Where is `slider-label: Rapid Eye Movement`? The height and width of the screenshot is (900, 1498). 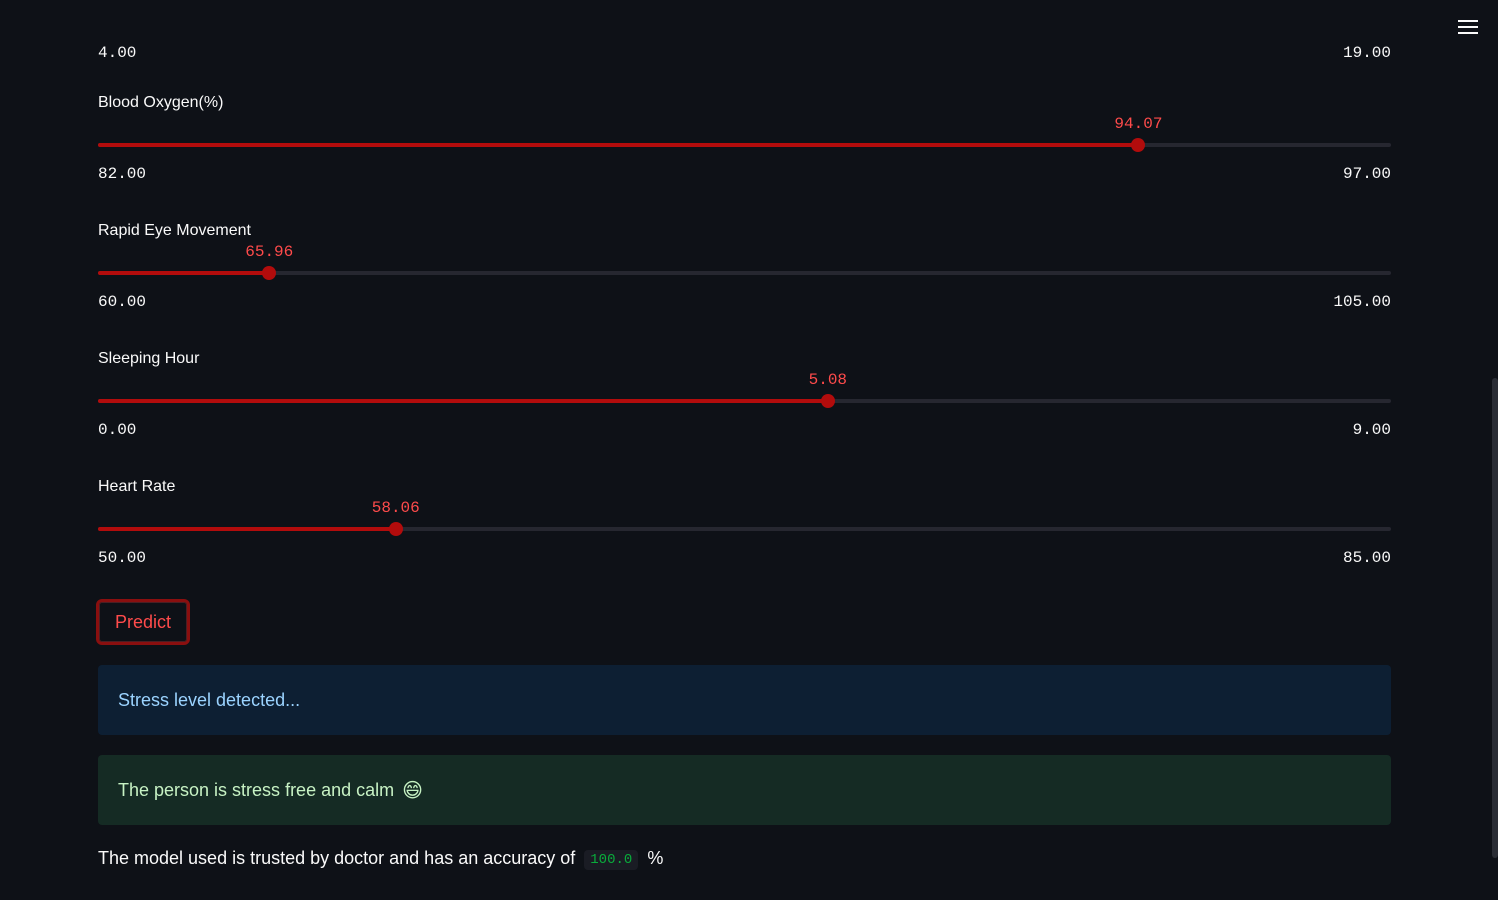 slider-label: Rapid Eye Movement is located at coordinates (174, 230).